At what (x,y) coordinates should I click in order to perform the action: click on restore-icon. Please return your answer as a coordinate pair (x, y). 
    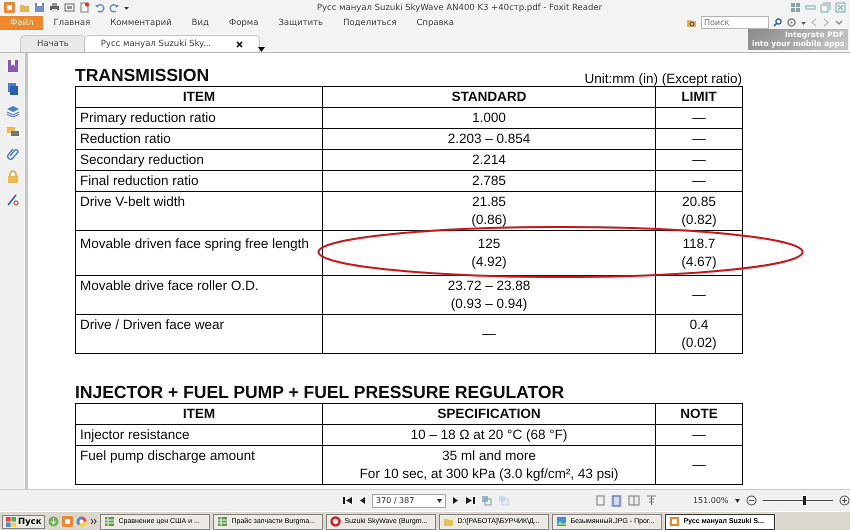
    Looking at the image, I should click on (825, 7).